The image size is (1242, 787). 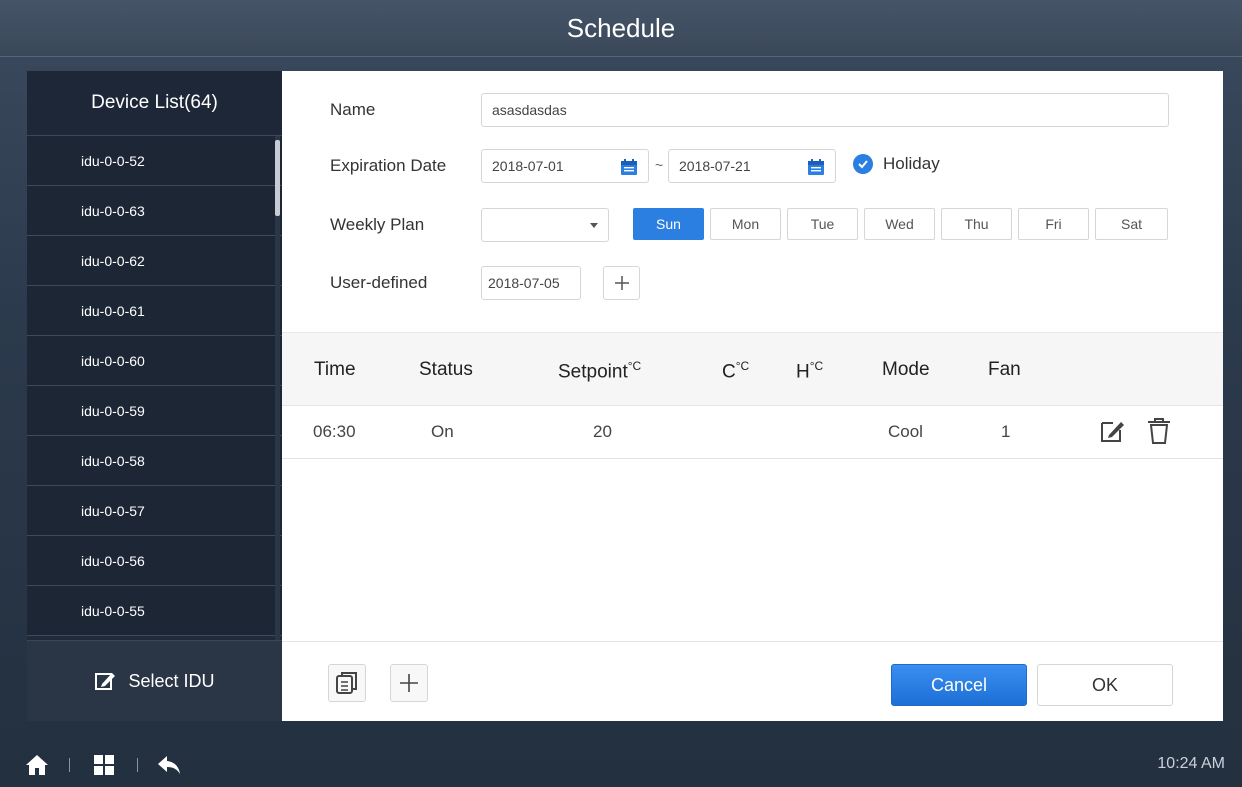 What do you see at coordinates (621, 764) in the screenshot?
I see `taskbar: 10:24 AM` at bounding box center [621, 764].